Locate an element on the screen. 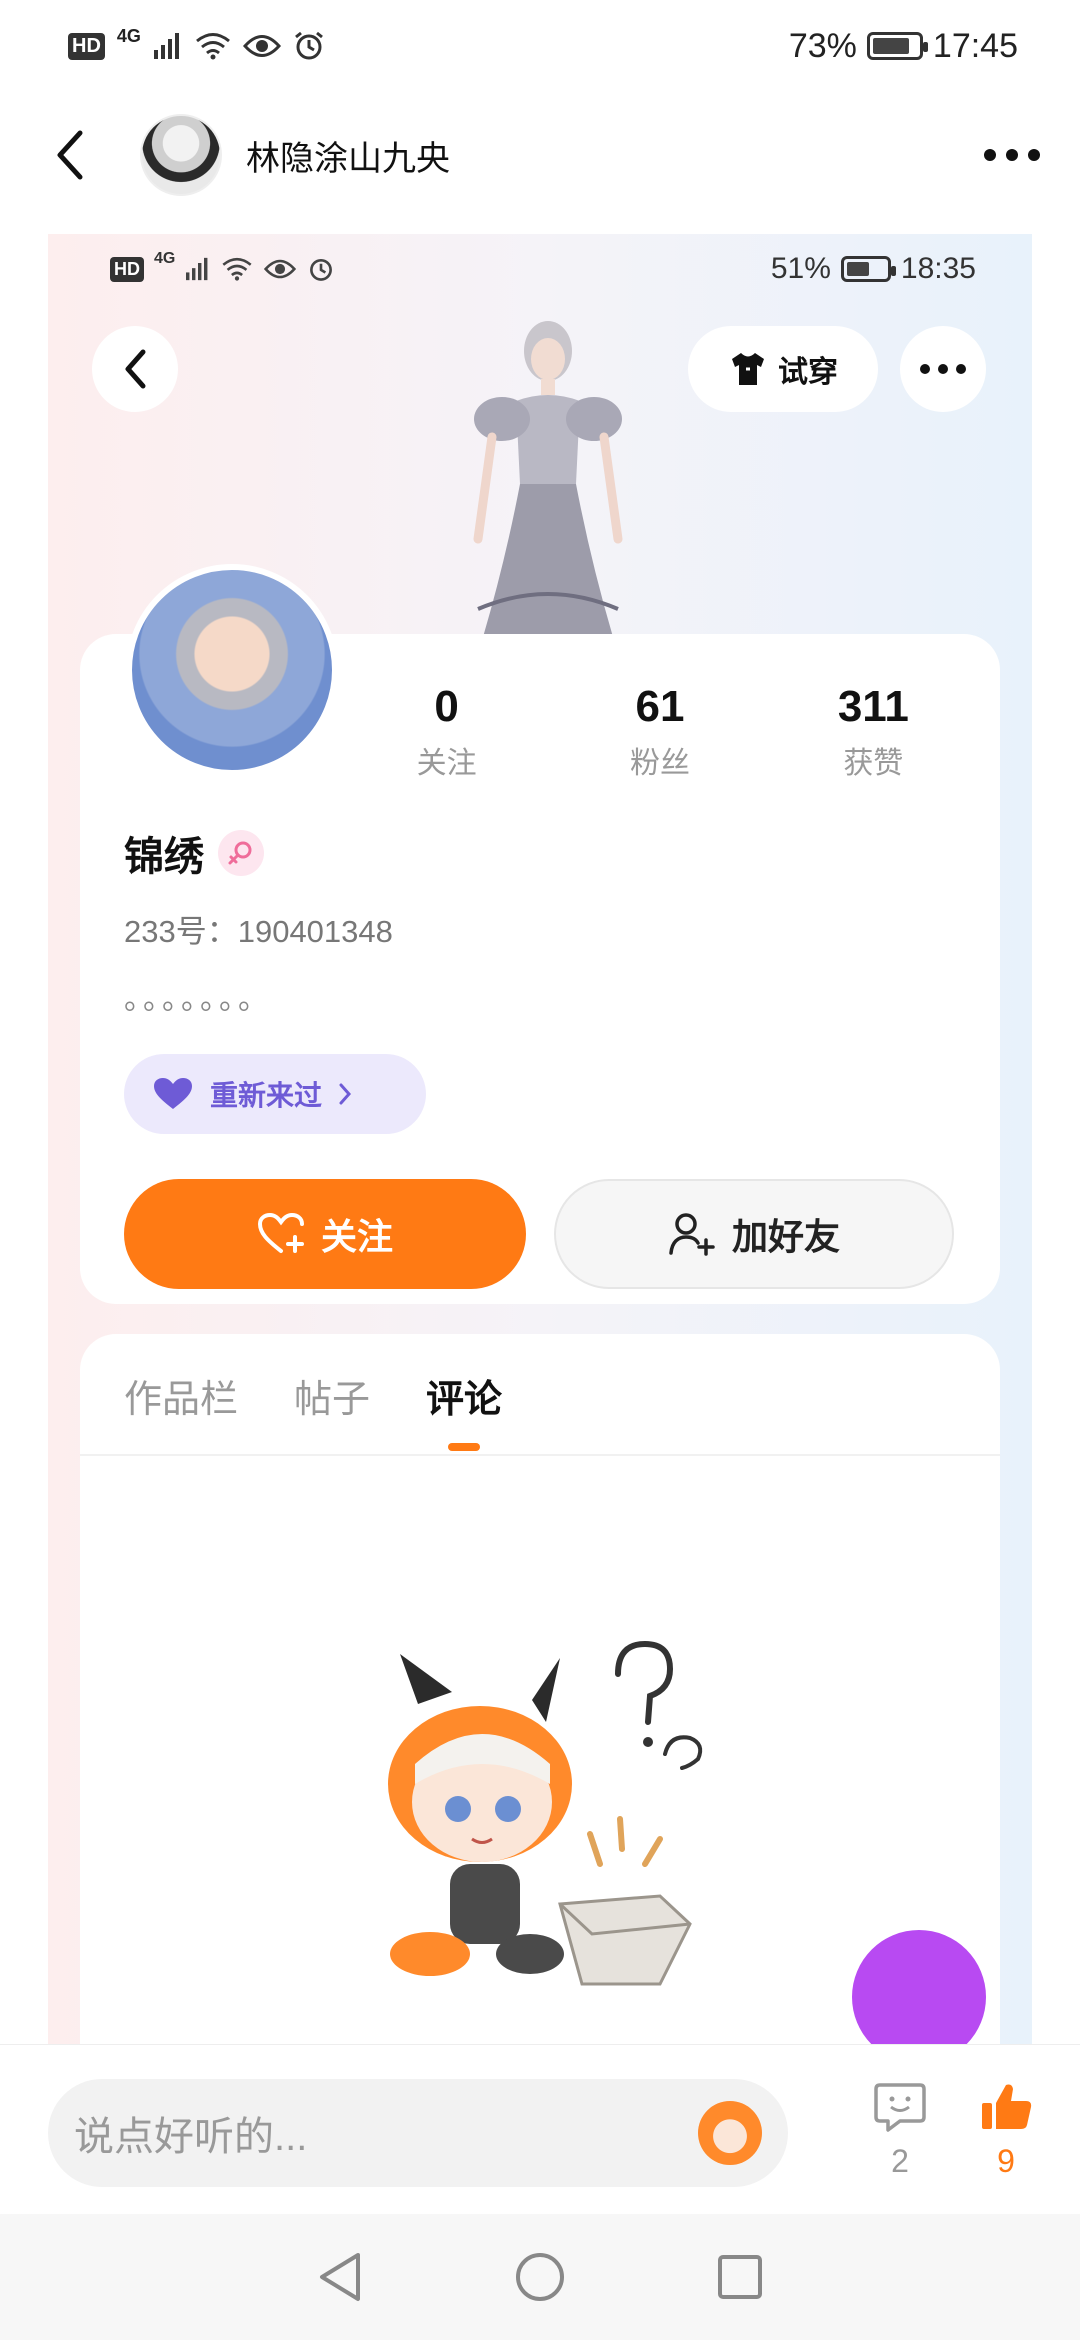  inner-more-button is located at coordinates (943, 369).